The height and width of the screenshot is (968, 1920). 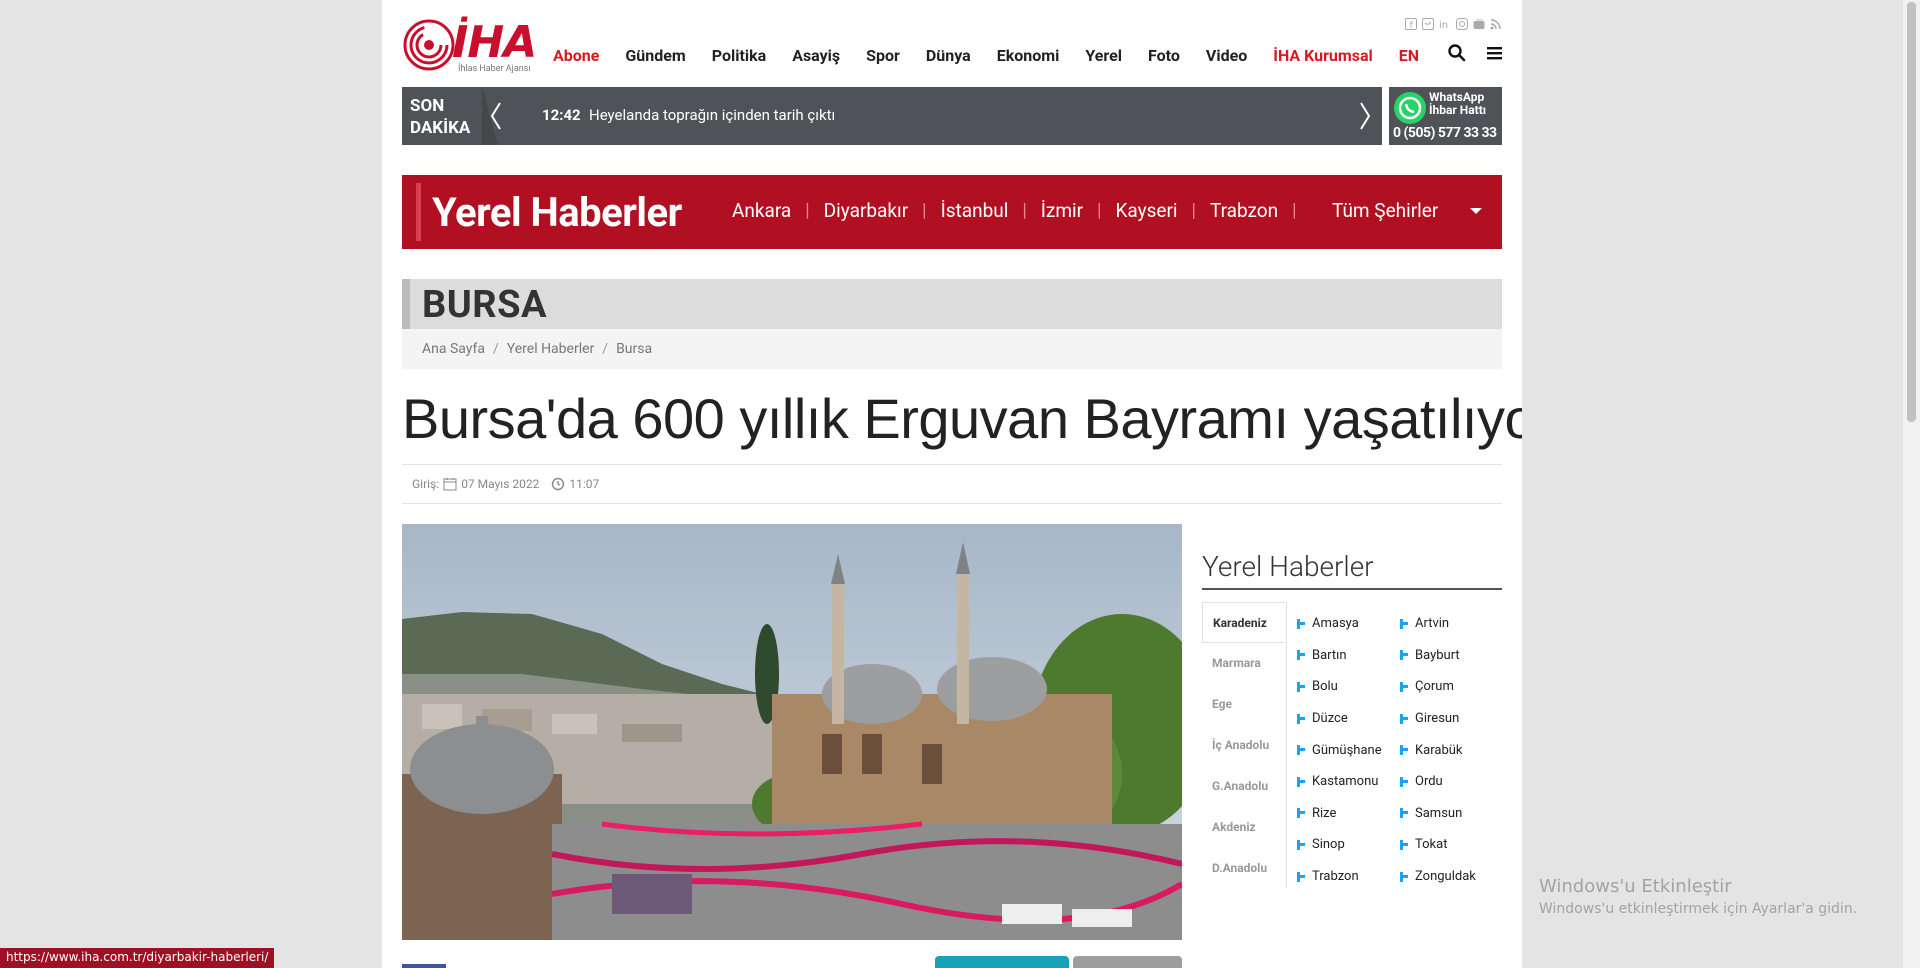 What do you see at coordinates (1328, 844) in the screenshot?
I see `city-link: Sinop` at bounding box center [1328, 844].